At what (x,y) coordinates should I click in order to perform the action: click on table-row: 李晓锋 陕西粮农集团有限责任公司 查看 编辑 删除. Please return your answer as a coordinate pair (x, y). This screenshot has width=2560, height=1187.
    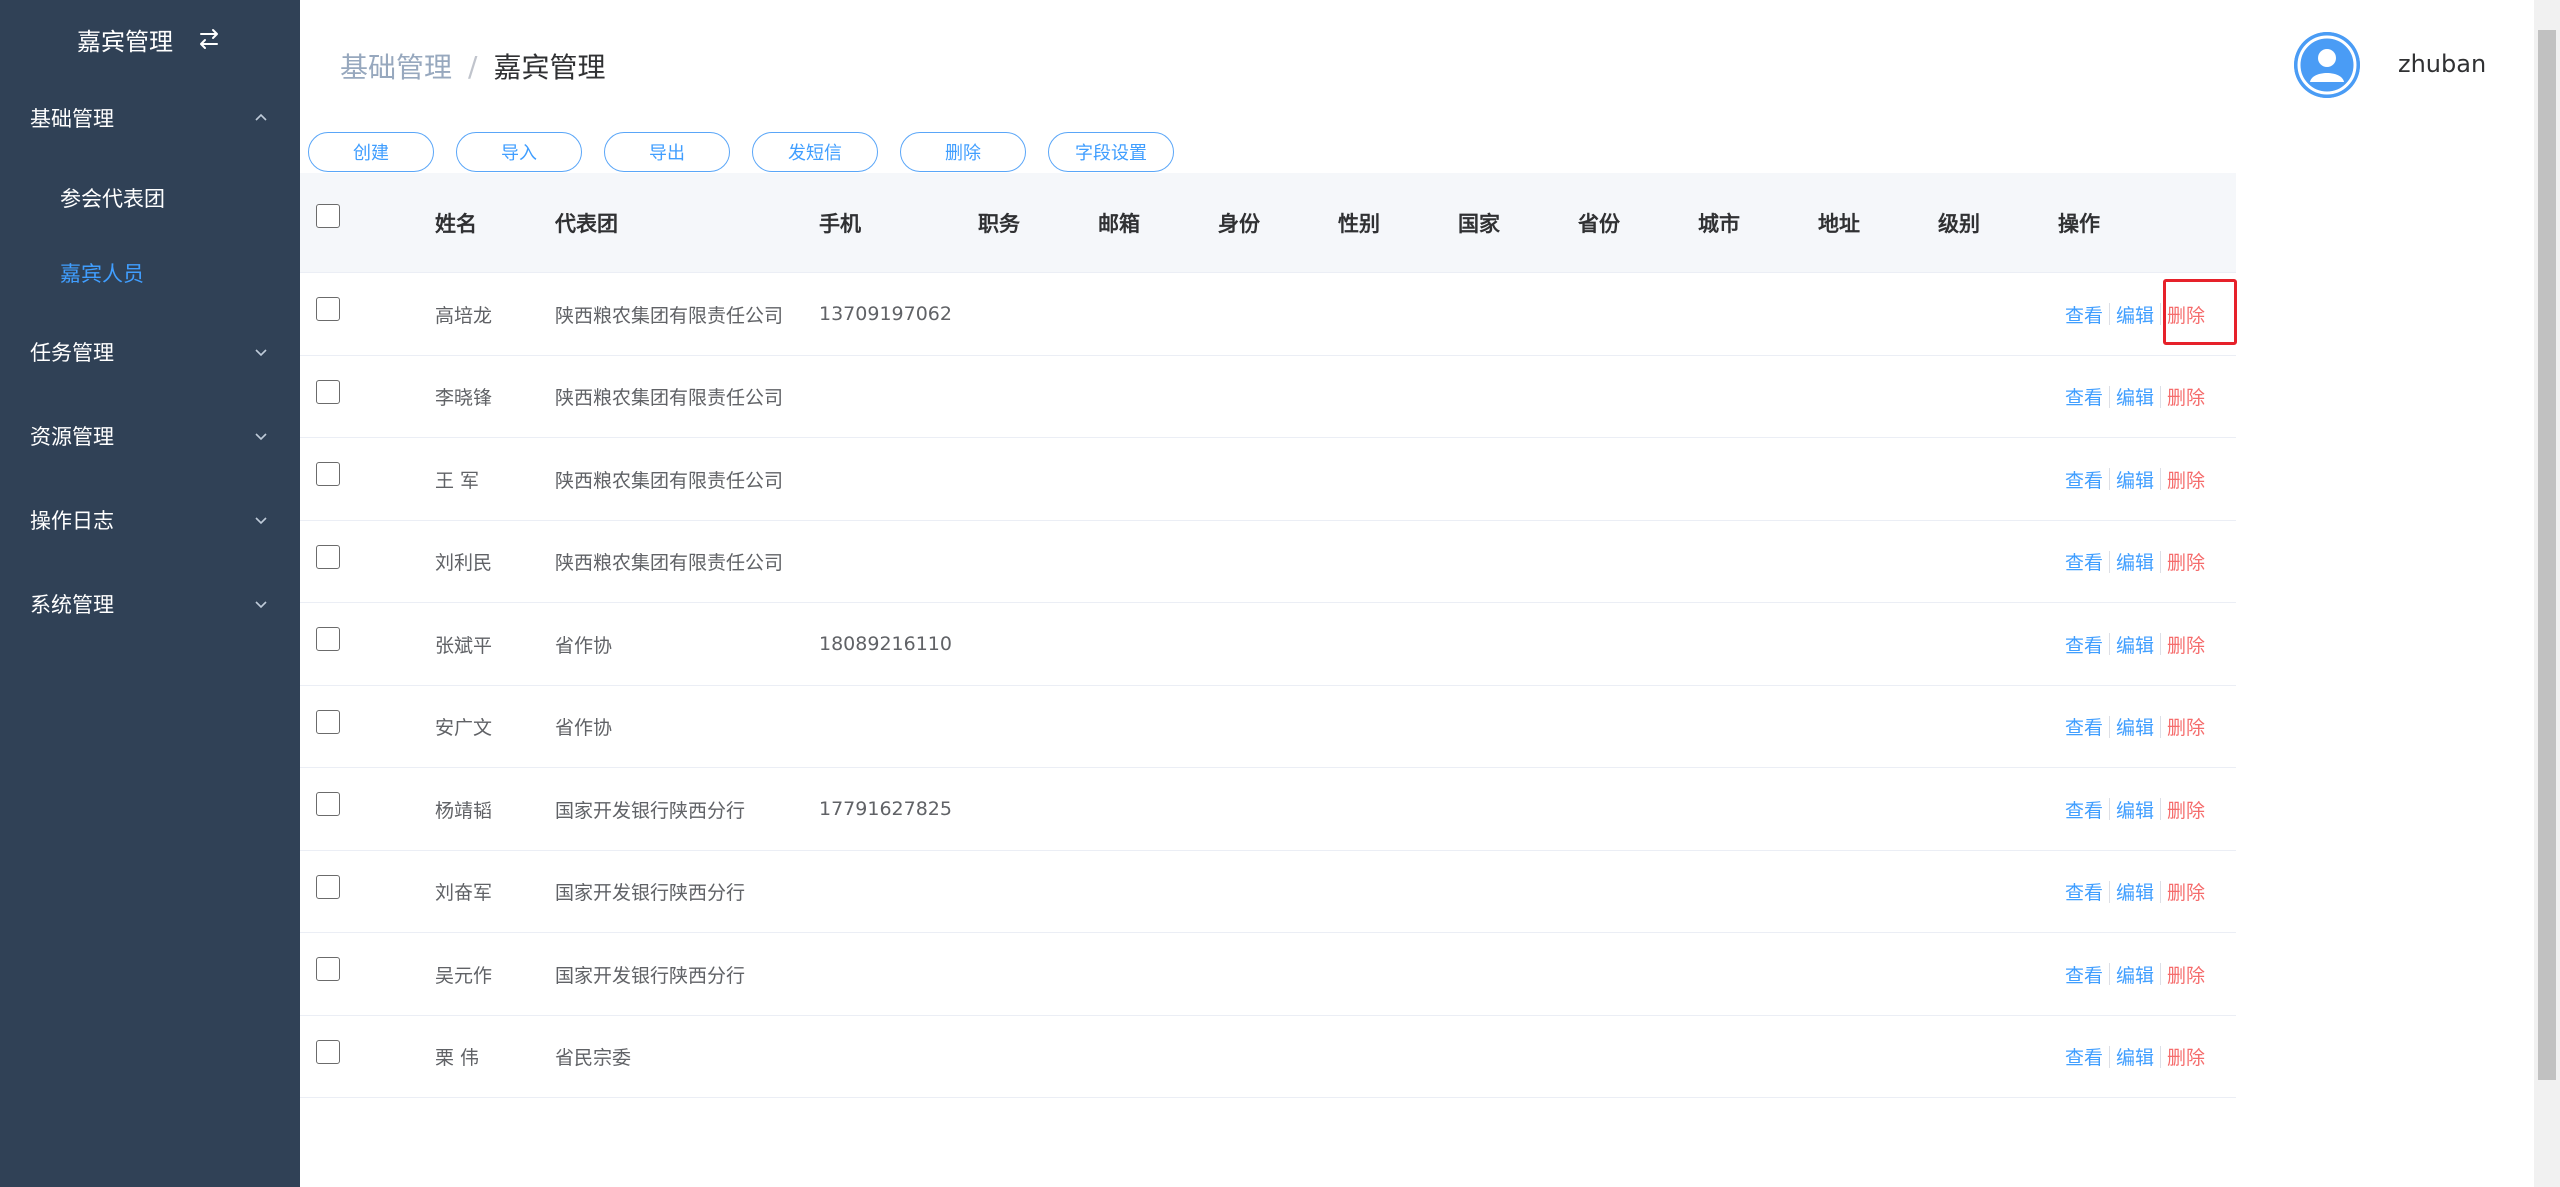
    Looking at the image, I should click on (1268, 397).